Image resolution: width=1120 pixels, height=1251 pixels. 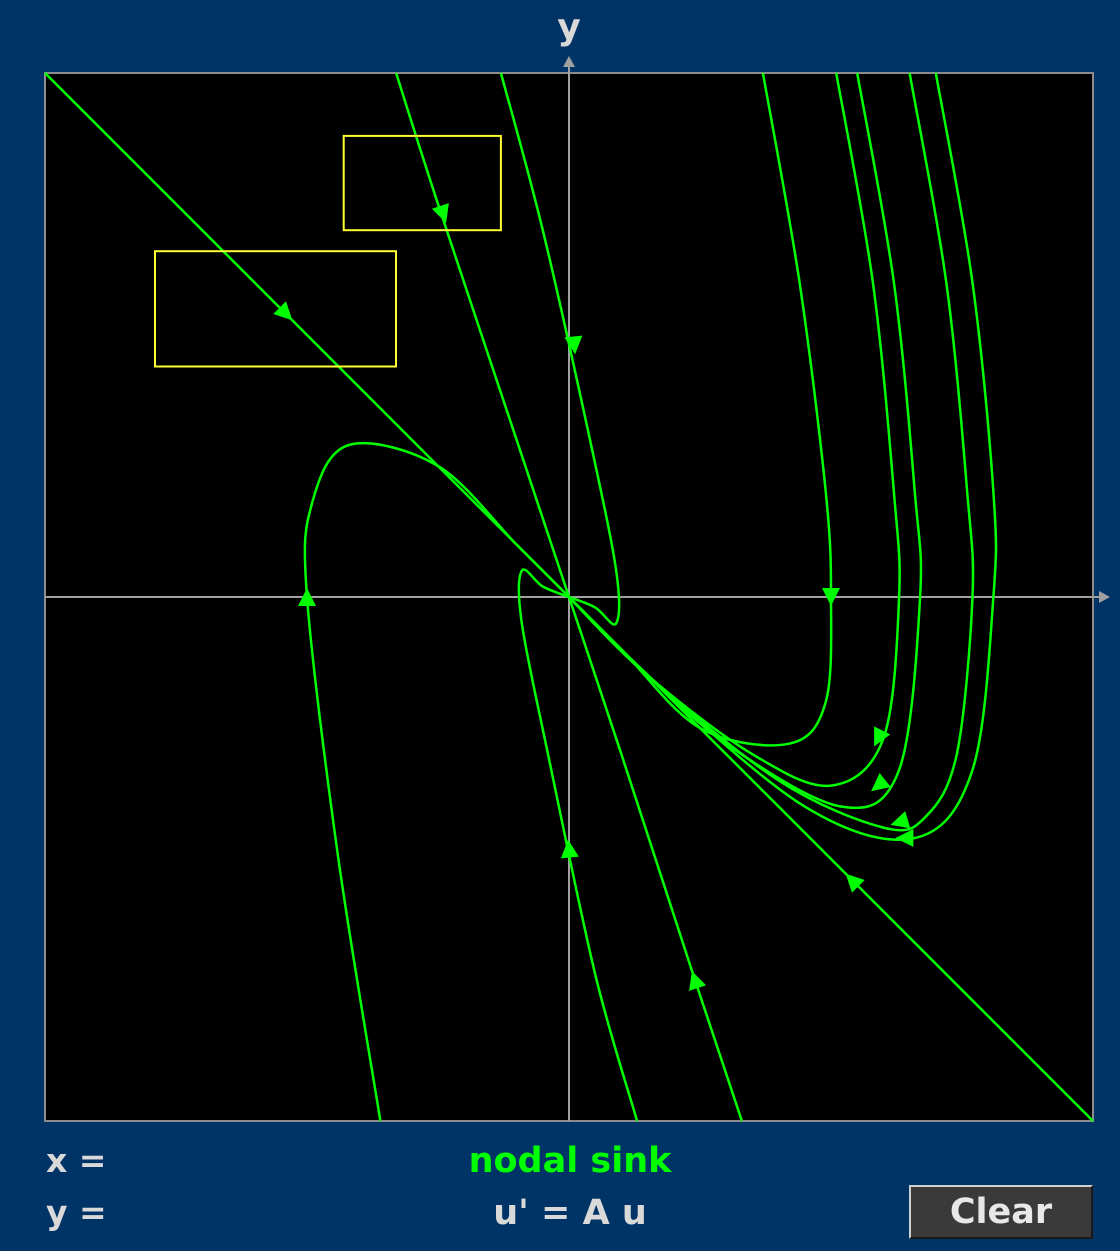 I want to click on y-axis-arrowhead, so click(x=569, y=61).